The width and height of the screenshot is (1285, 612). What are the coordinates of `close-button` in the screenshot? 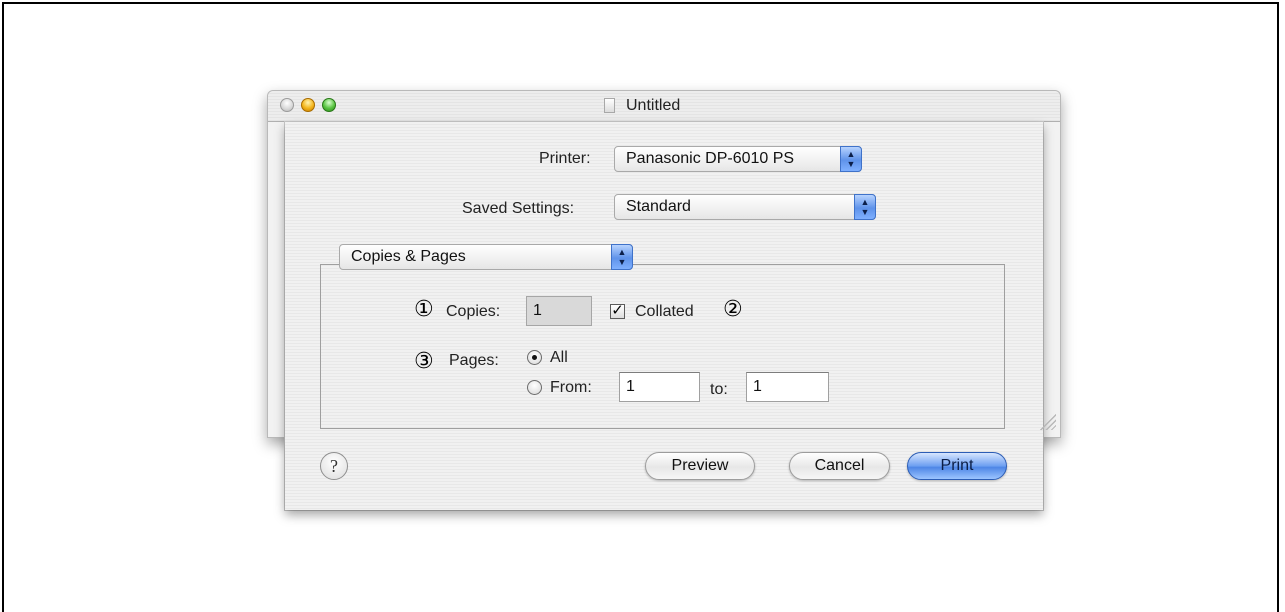 It's located at (287, 105).